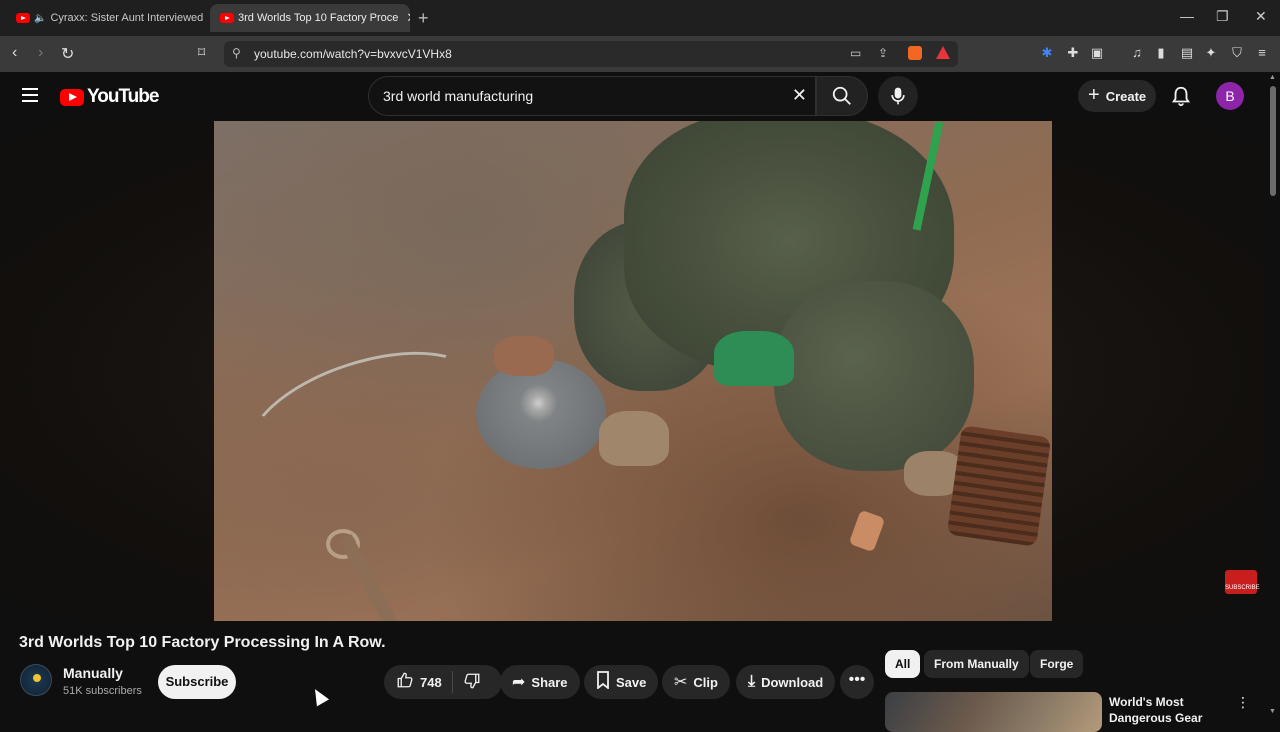  Describe the element at coordinates (364, 416) in the screenshot. I see `video-frame-cable` at that location.